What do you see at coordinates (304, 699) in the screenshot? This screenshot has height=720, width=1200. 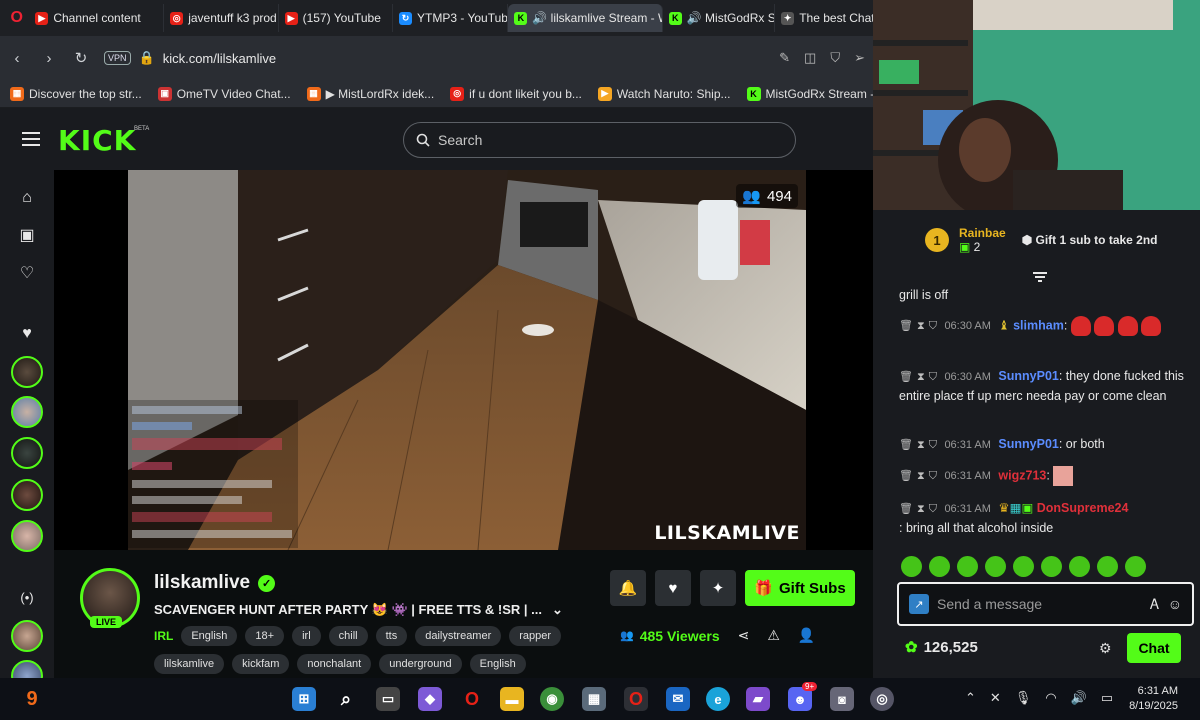 I see `start-icon: ⊞` at bounding box center [304, 699].